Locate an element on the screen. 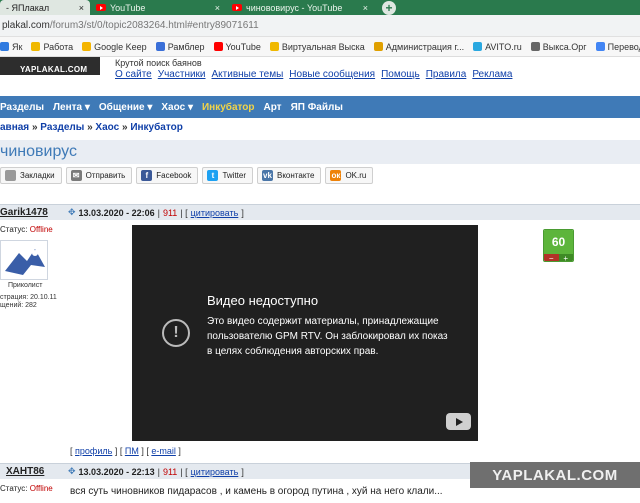  bookmark-item: Работа is located at coordinates (52, 47).